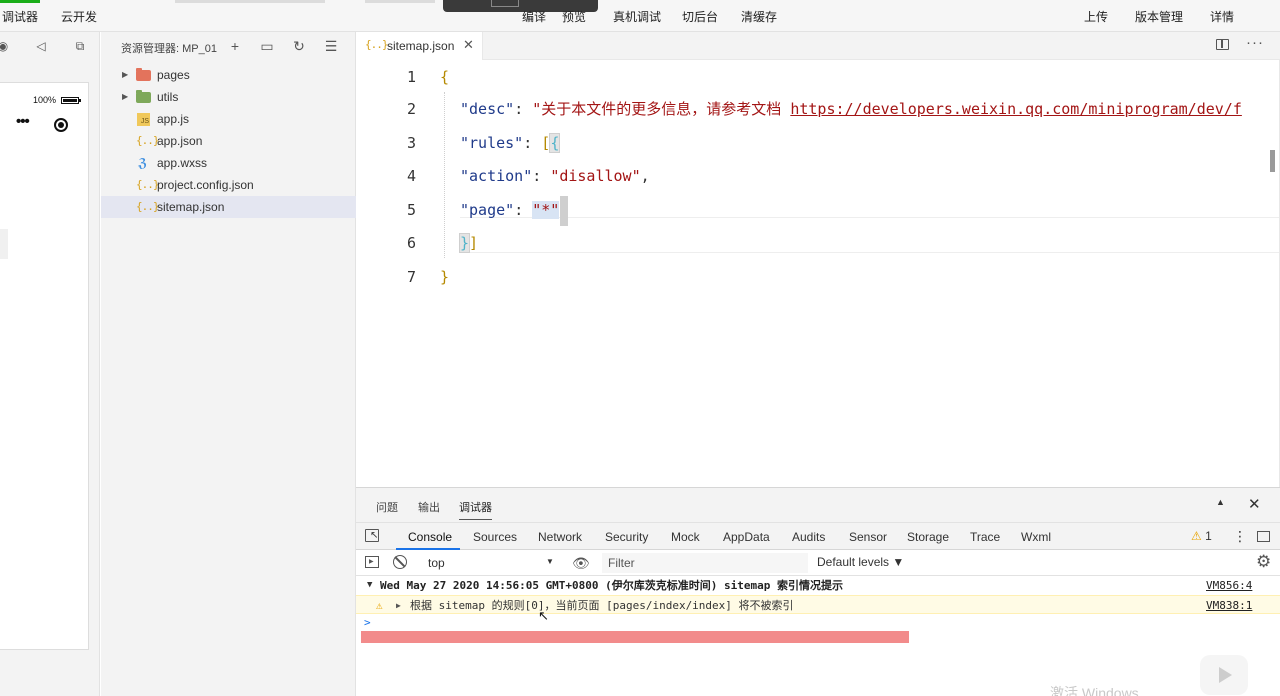 This screenshot has width=1280, height=696. What do you see at coordinates (626, 537) in the screenshot?
I see `devtools-tab-security: Security` at bounding box center [626, 537].